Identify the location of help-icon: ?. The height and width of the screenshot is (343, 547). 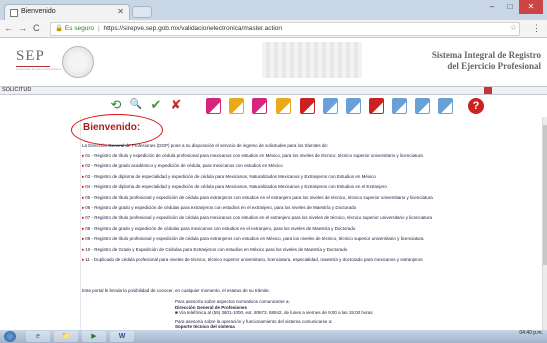
(476, 106).